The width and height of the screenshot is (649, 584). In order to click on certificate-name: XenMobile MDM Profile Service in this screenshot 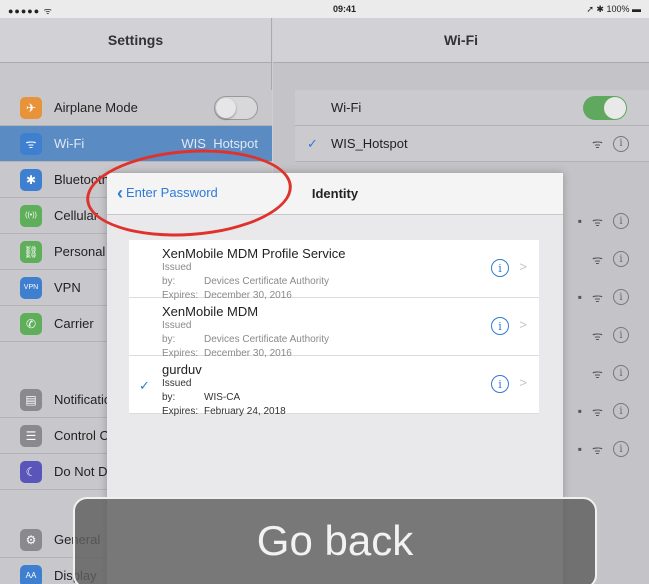, I will do `click(254, 253)`.